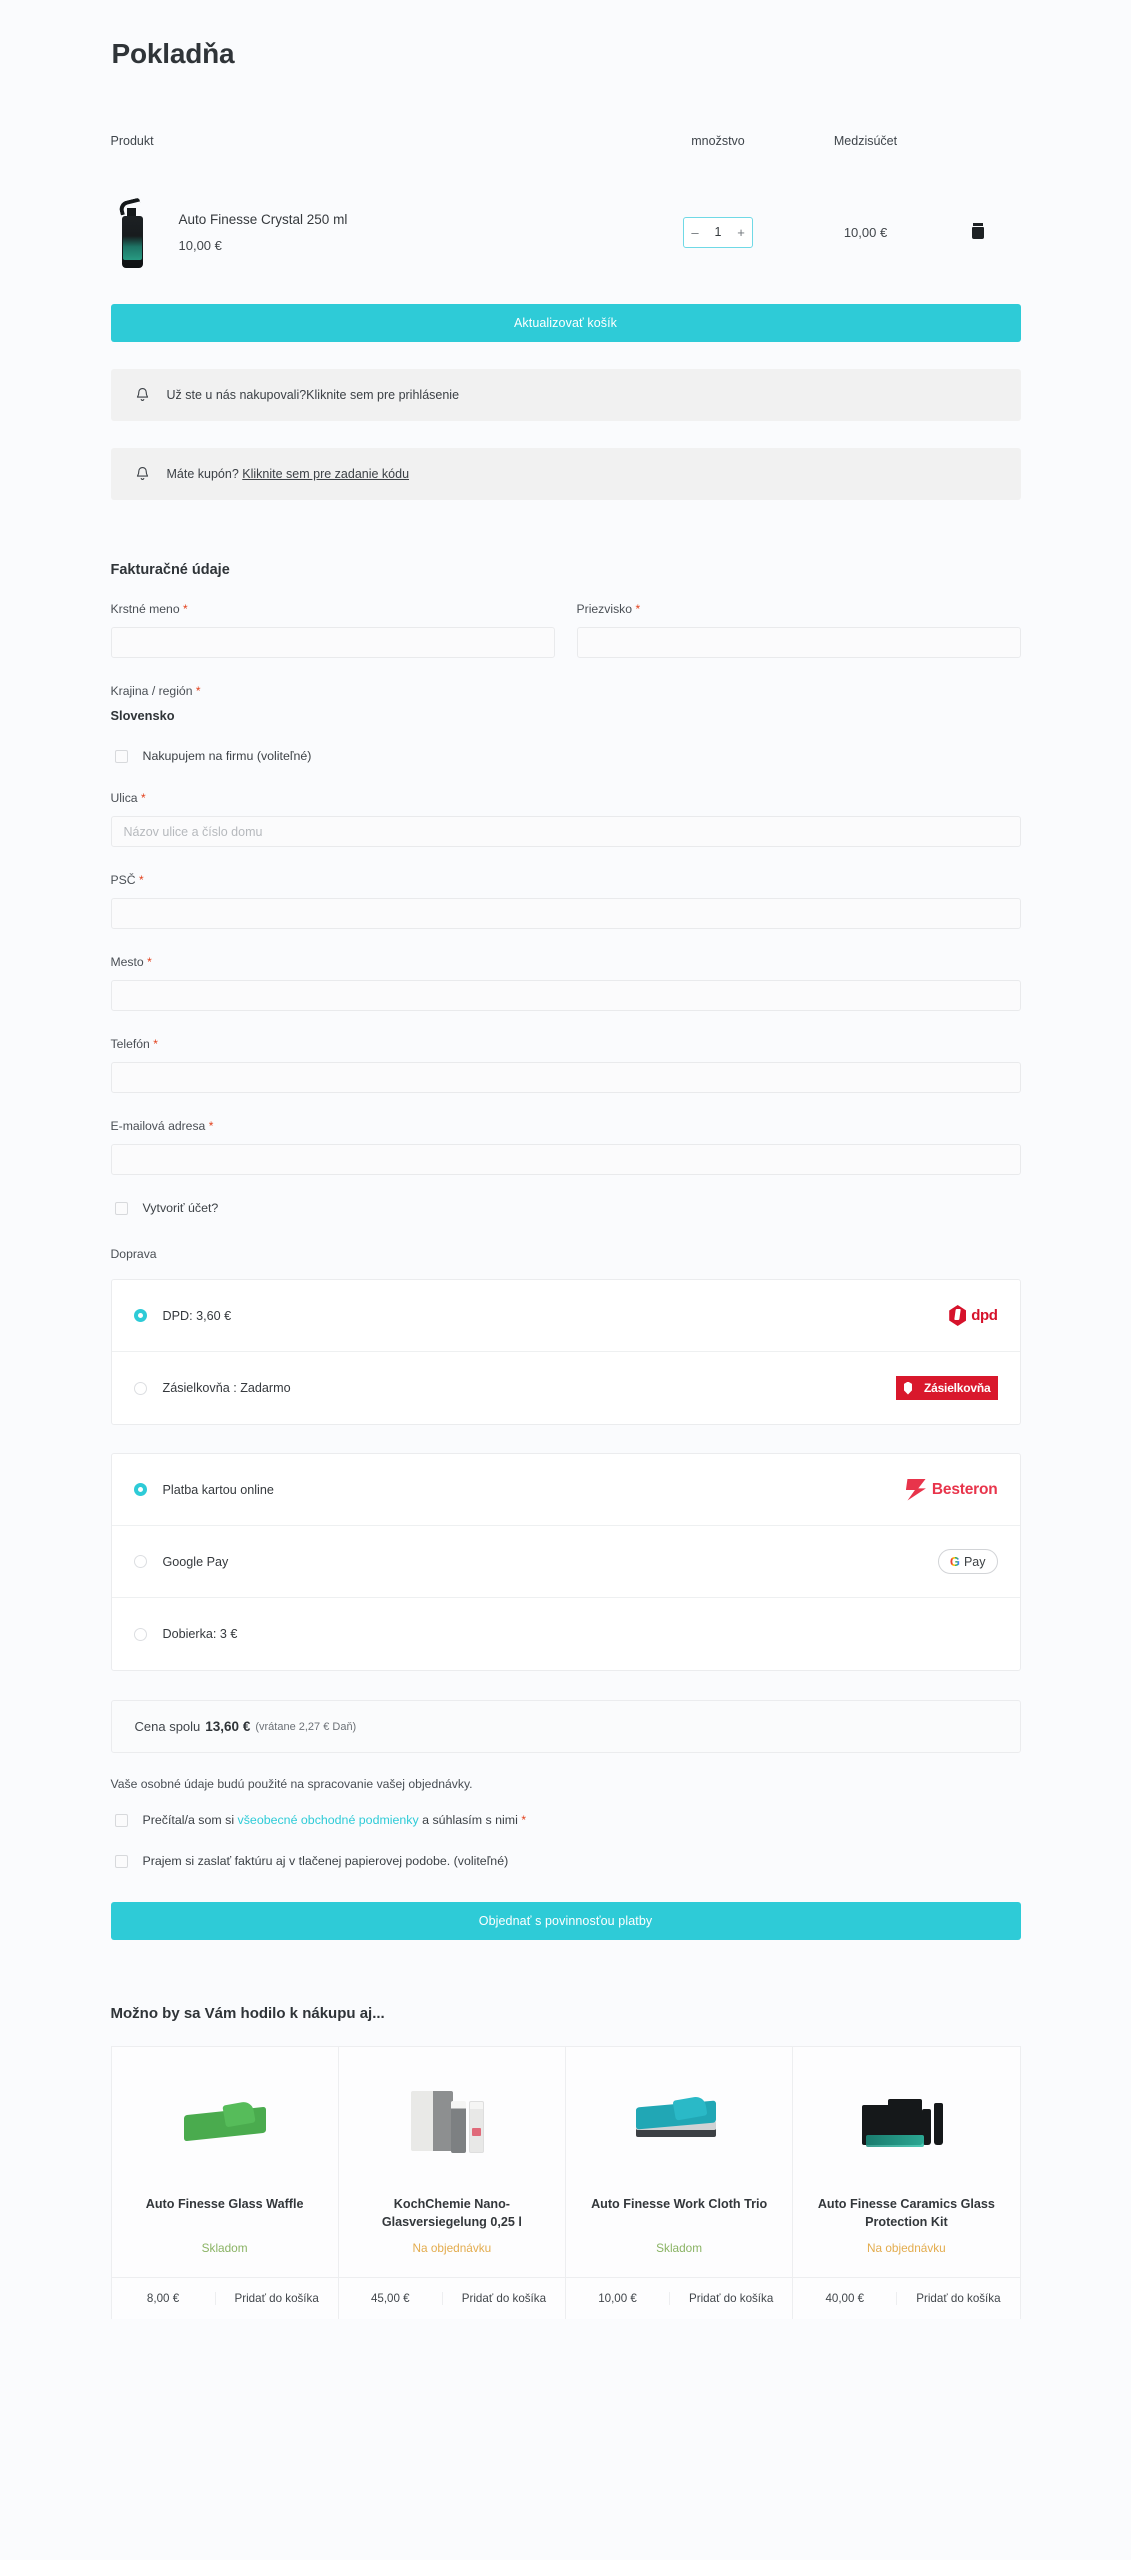 The image size is (1131, 2560). I want to click on payment-option-card: Platba kartou online Besteron, so click(565, 1490).